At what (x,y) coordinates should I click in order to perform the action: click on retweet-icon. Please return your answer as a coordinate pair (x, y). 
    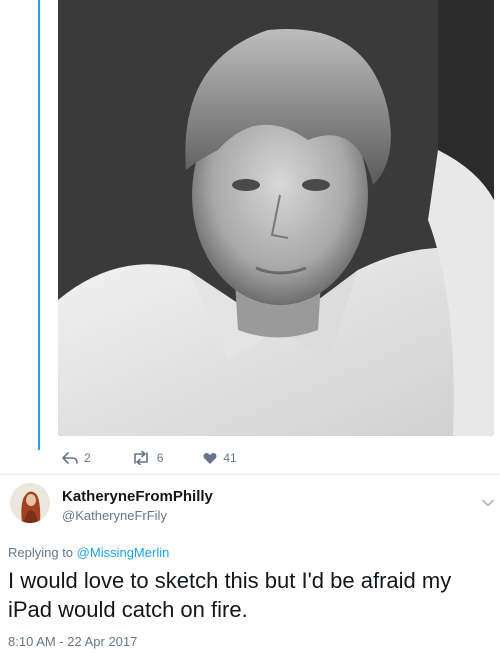
    Looking at the image, I should click on (140, 458).